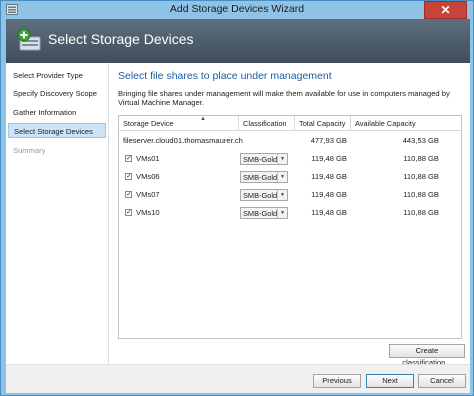 This screenshot has height=396, width=474. I want to click on close-button: ✕, so click(445, 10).